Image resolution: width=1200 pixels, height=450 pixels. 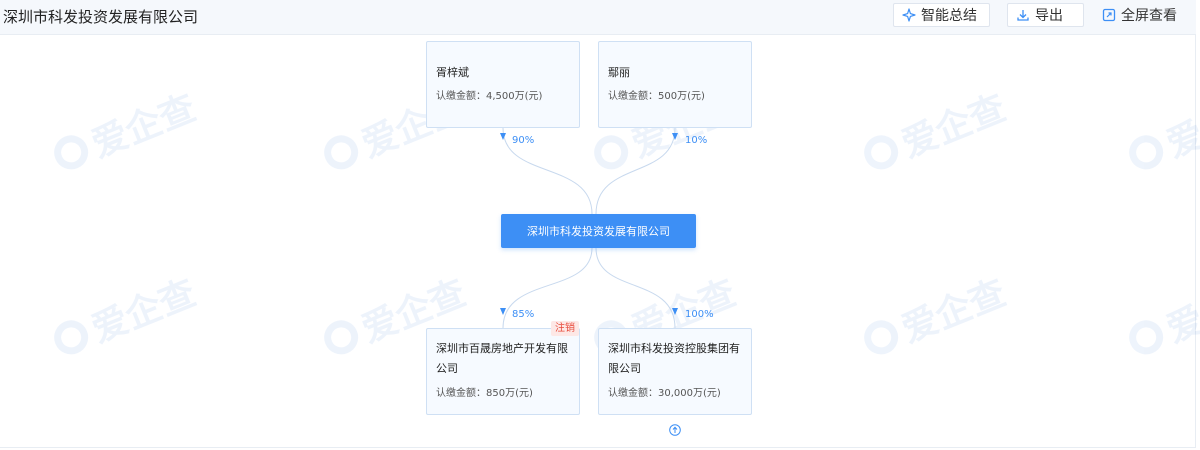 What do you see at coordinates (484, 393) in the screenshot?
I see `investment-amount: 认缴金额：850万(元)` at bounding box center [484, 393].